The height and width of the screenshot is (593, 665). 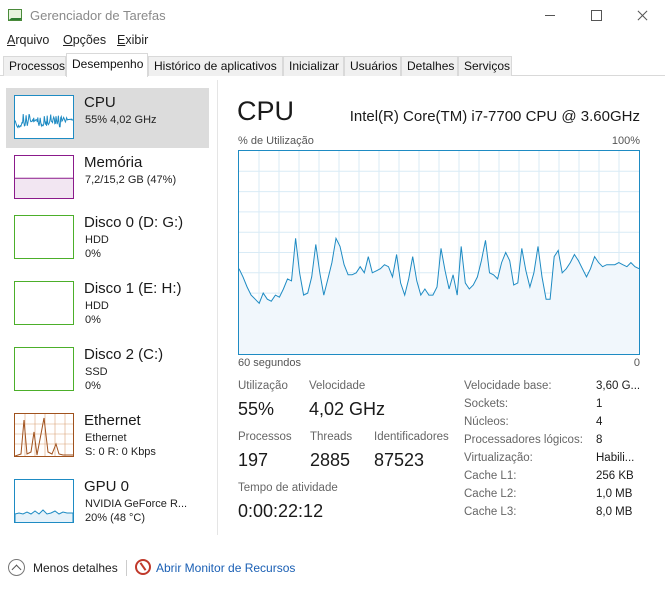 I want to click on stat-label-tempo-atividade: Tempo de atividade, so click(x=288, y=488).